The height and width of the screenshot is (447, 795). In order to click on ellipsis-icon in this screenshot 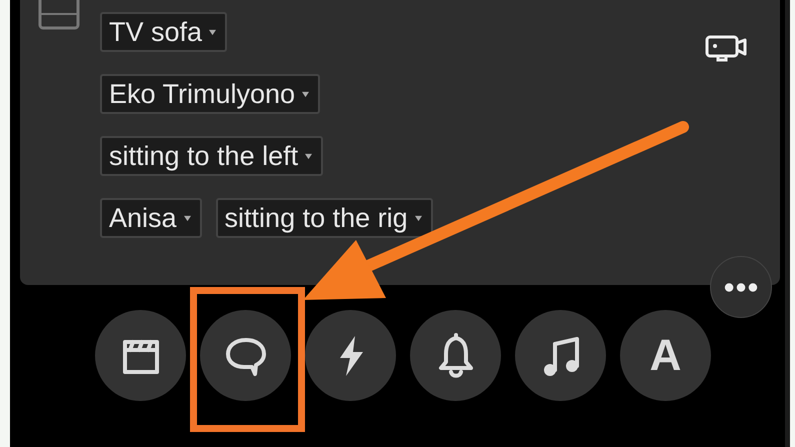, I will do `click(741, 287)`.